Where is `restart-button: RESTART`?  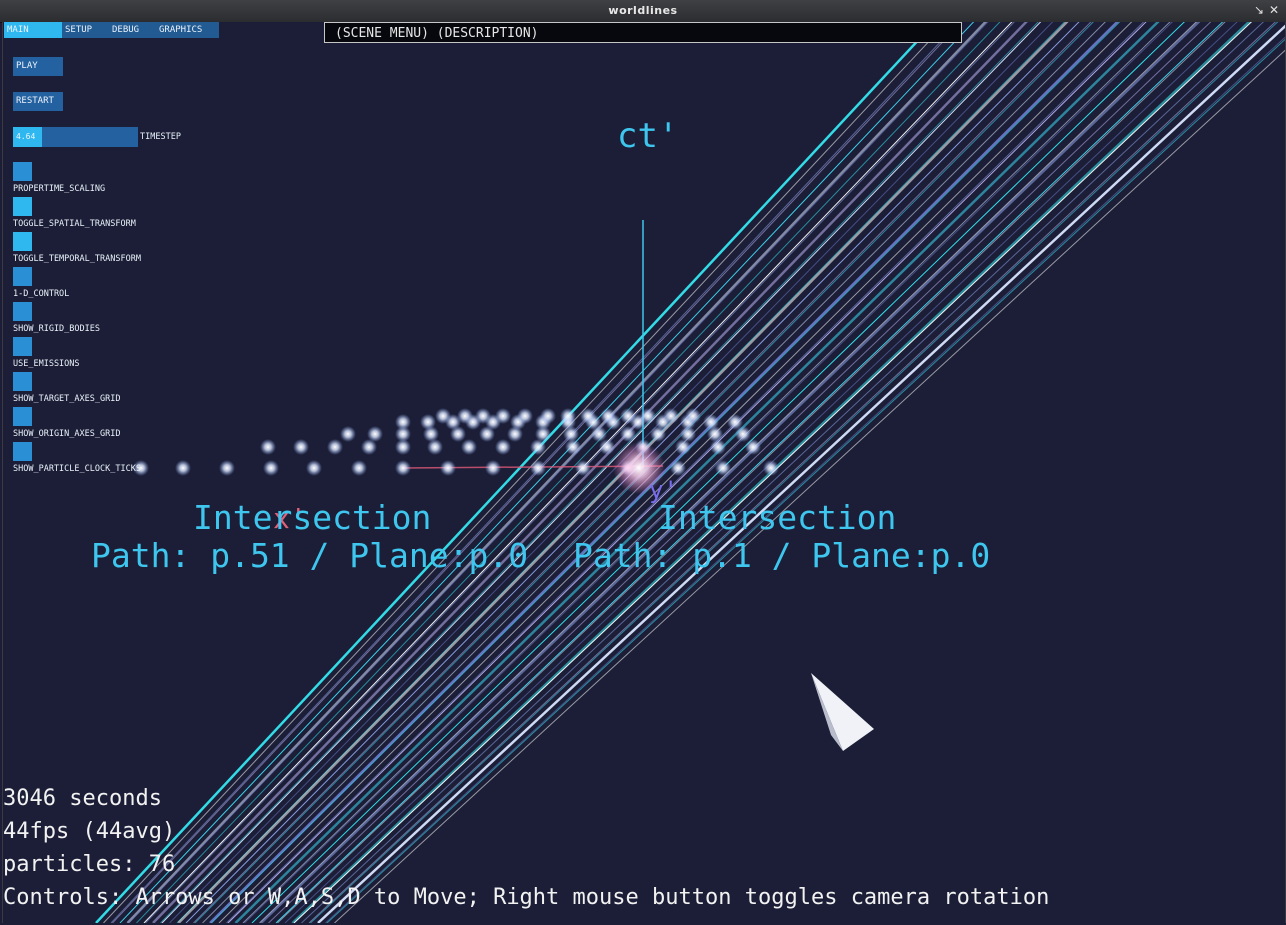
restart-button: RESTART is located at coordinates (38, 101).